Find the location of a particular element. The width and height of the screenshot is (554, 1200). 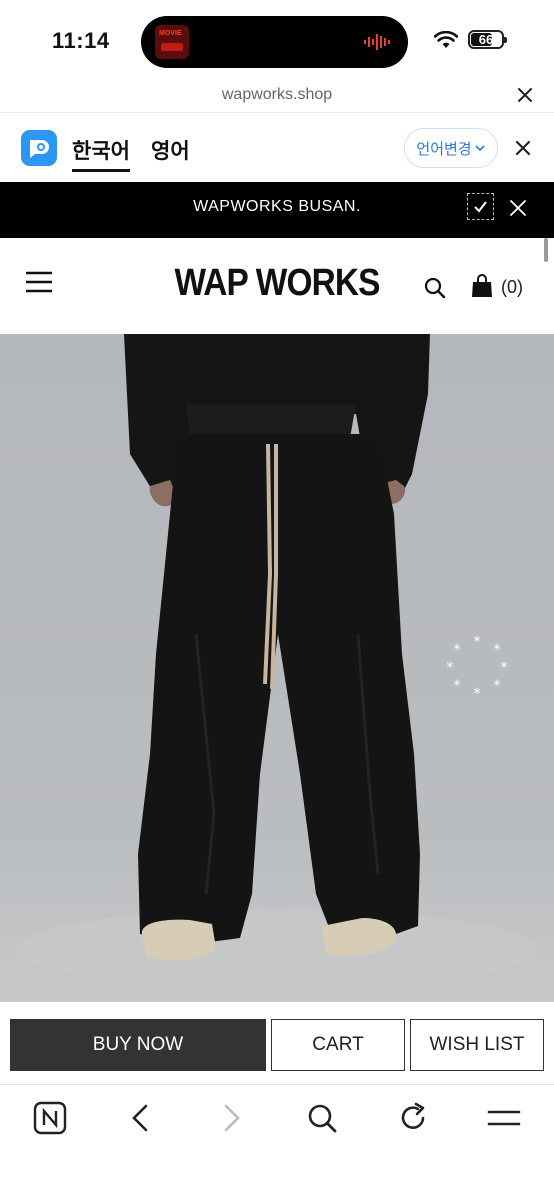

site-logo: WAP WORKS is located at coordinates (277, 283).